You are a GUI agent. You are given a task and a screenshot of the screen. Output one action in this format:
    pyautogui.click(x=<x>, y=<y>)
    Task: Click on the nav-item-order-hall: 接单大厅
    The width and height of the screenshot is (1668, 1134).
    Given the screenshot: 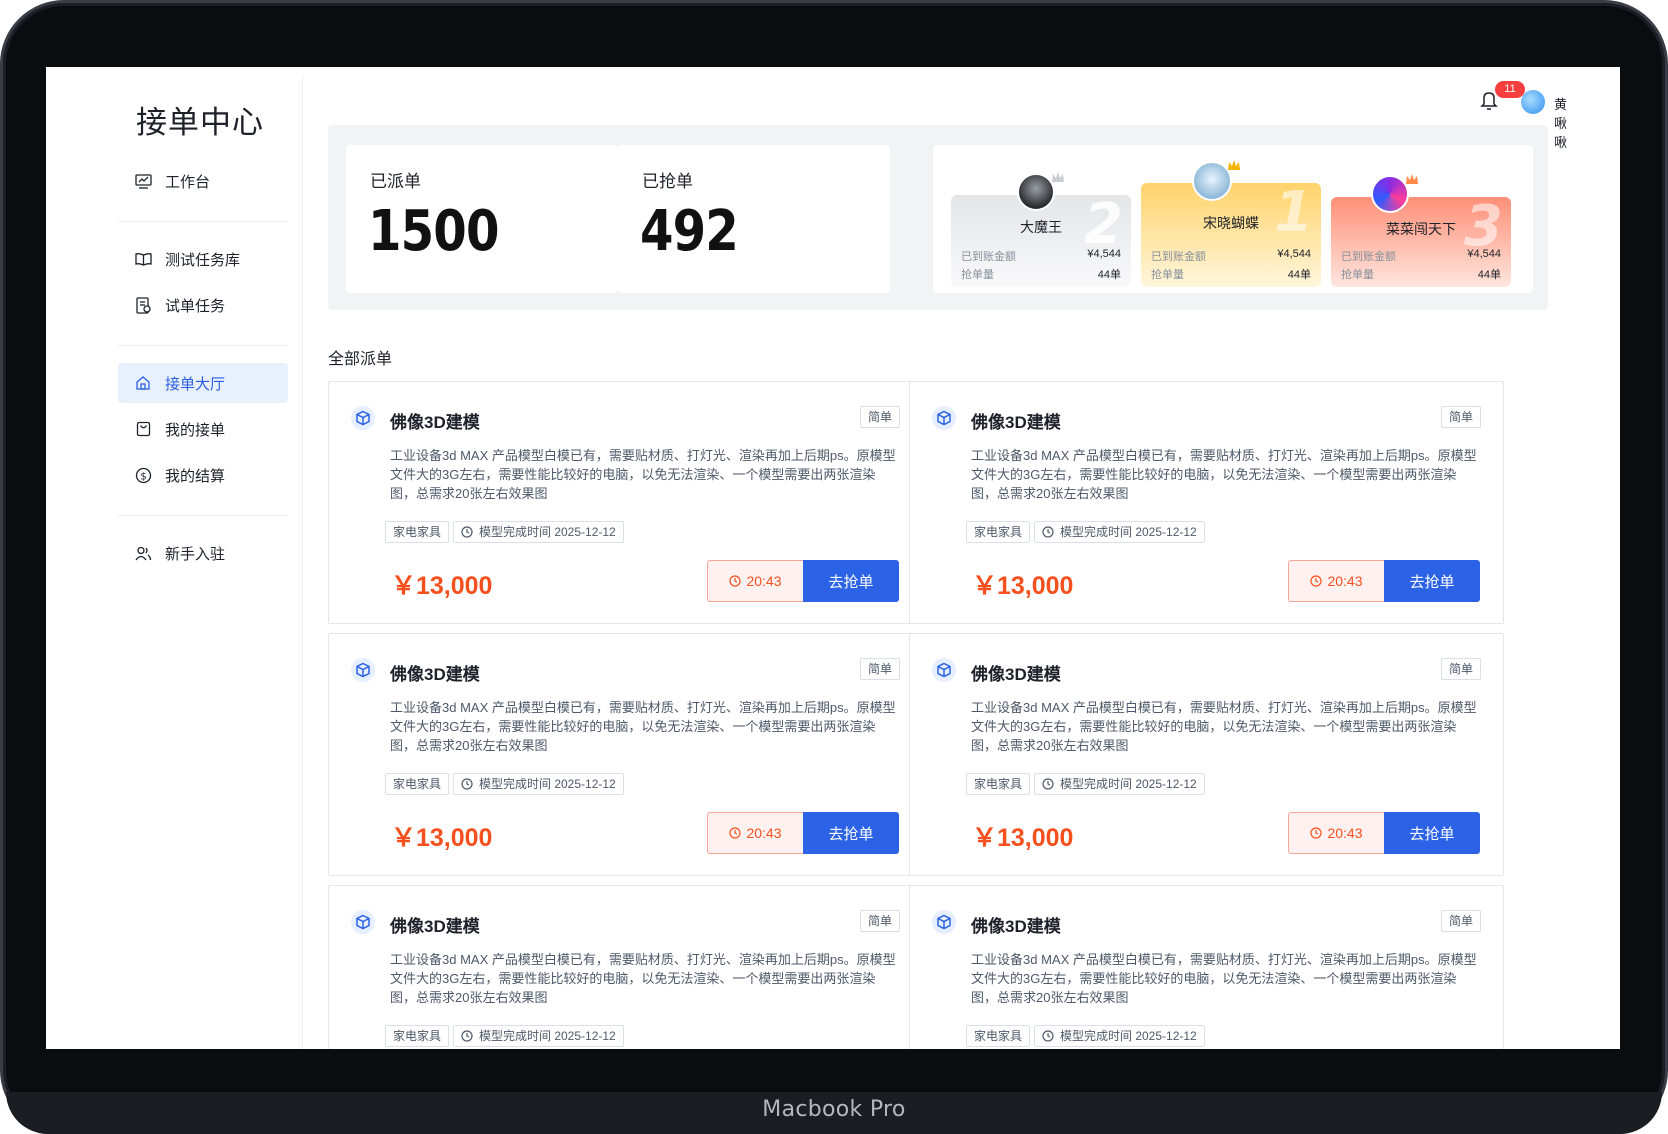 What is the action you would take?
    pyautogui.click(x=203, y=383)
    